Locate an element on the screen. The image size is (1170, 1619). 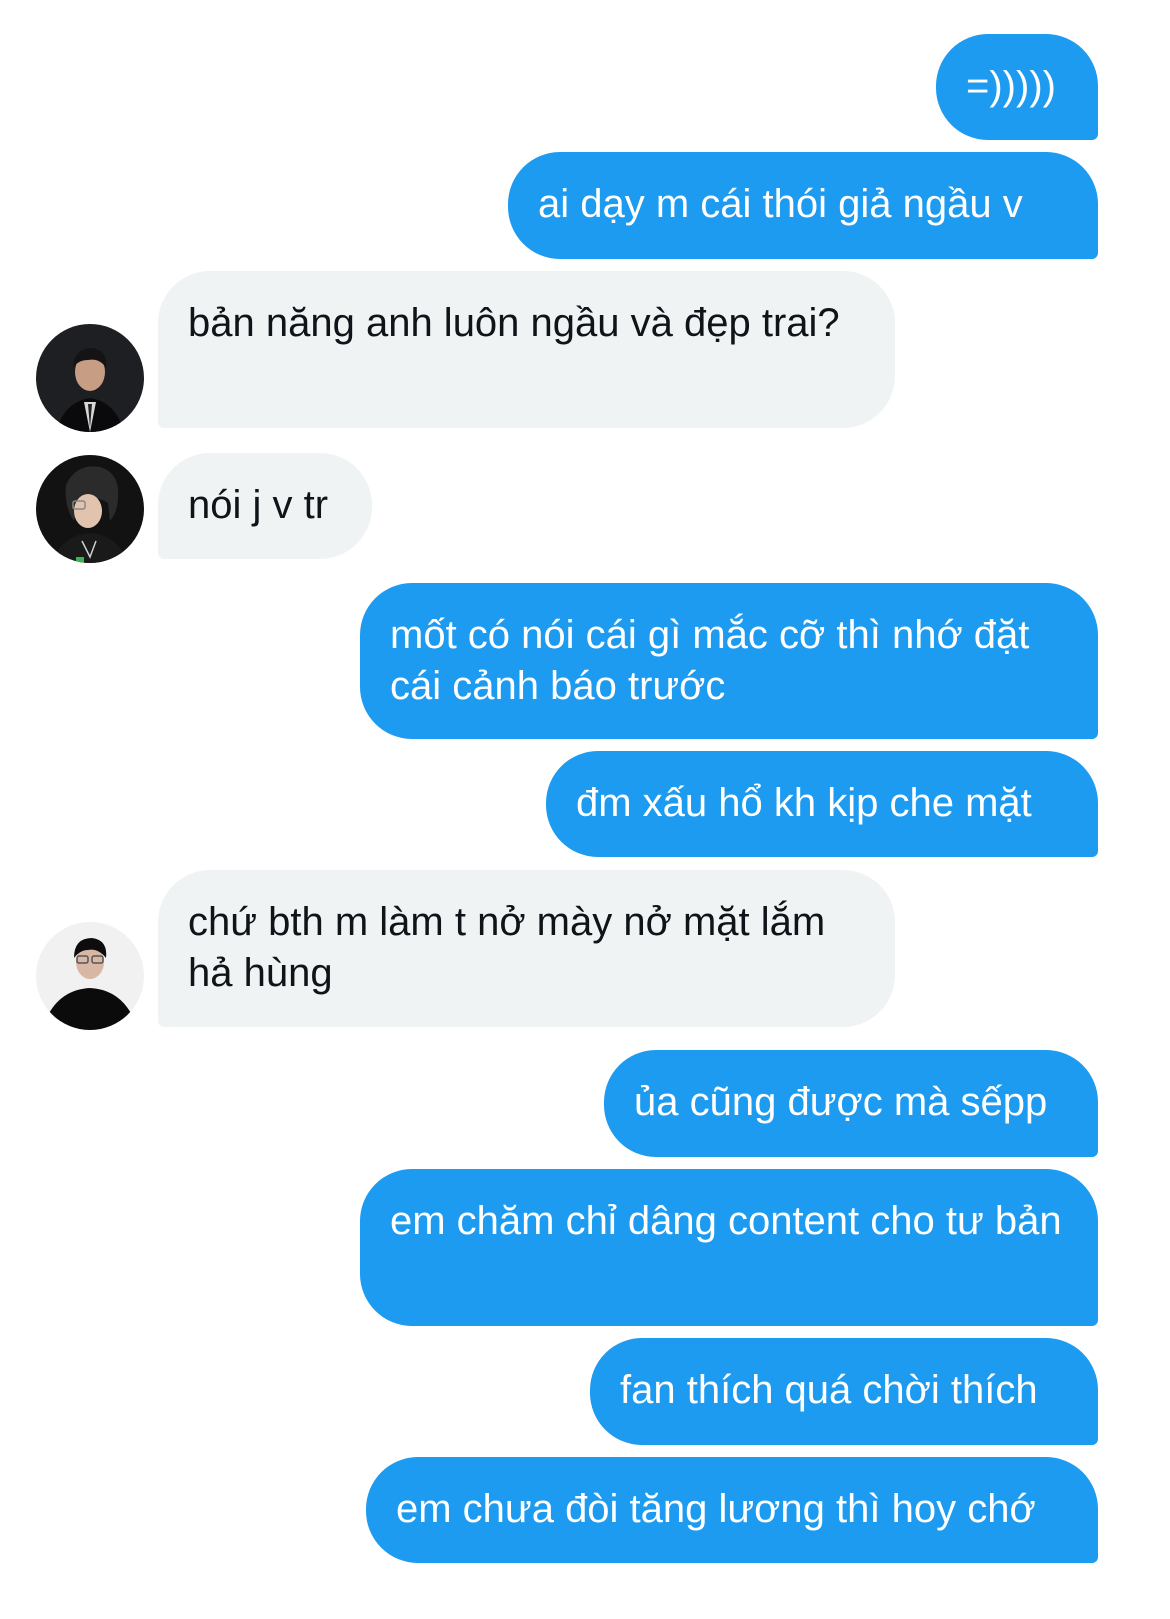
outgoing-message: ủa cũng được mà sếpp is located at coordinates (851, 1103).